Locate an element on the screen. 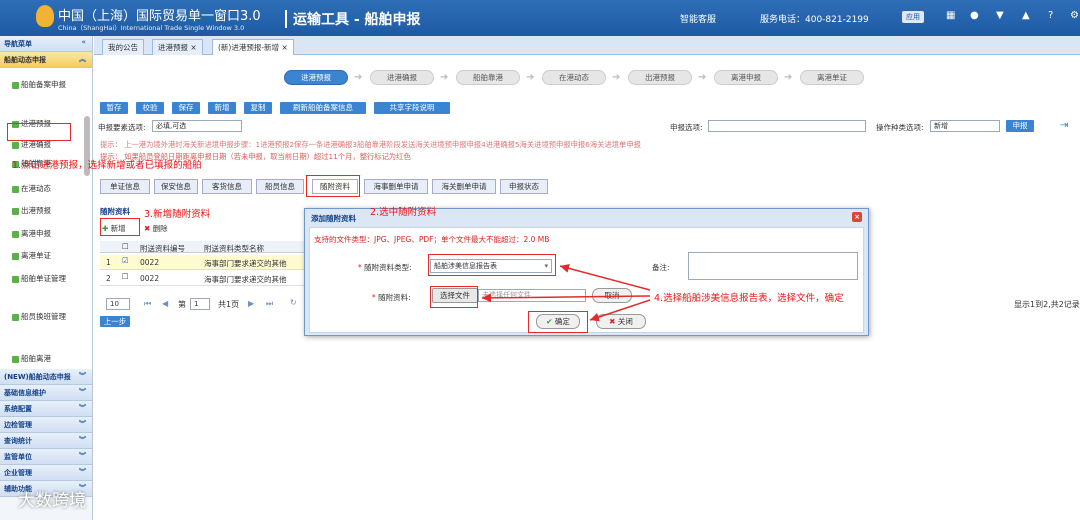 The height and width of the screenshot is (520, 1080). arrow-to-confirm is located at coordinates (620, 310).